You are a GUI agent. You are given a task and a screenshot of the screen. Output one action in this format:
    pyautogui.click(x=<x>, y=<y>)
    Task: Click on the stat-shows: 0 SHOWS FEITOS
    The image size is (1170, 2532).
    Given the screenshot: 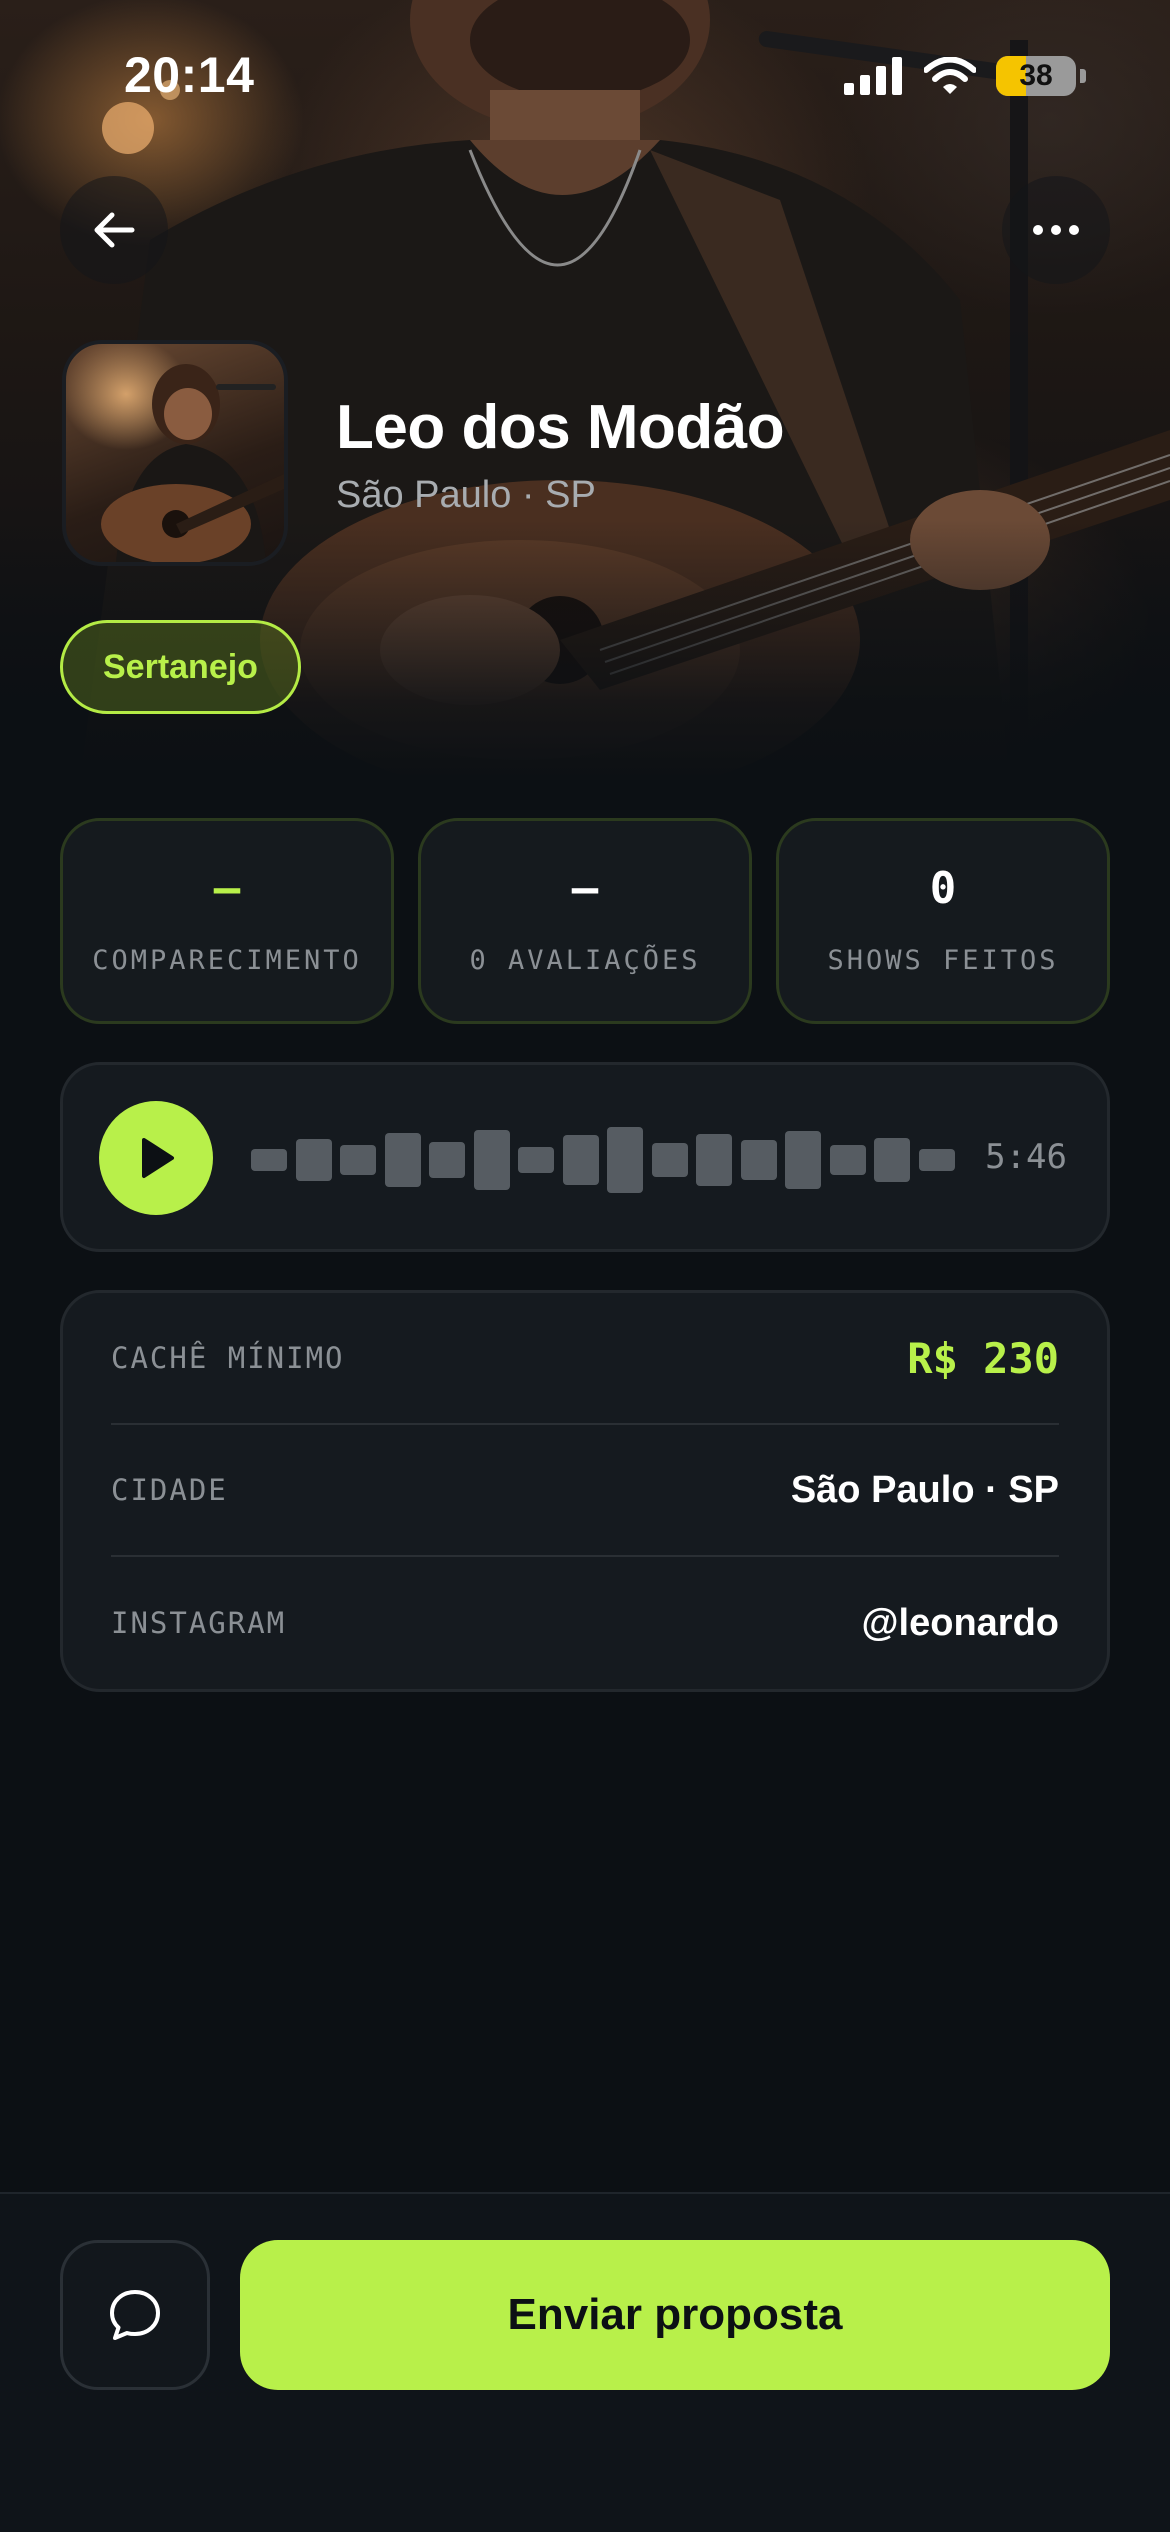 What is the action you would take?
    pyautogui.click(x=943, y=921)
    